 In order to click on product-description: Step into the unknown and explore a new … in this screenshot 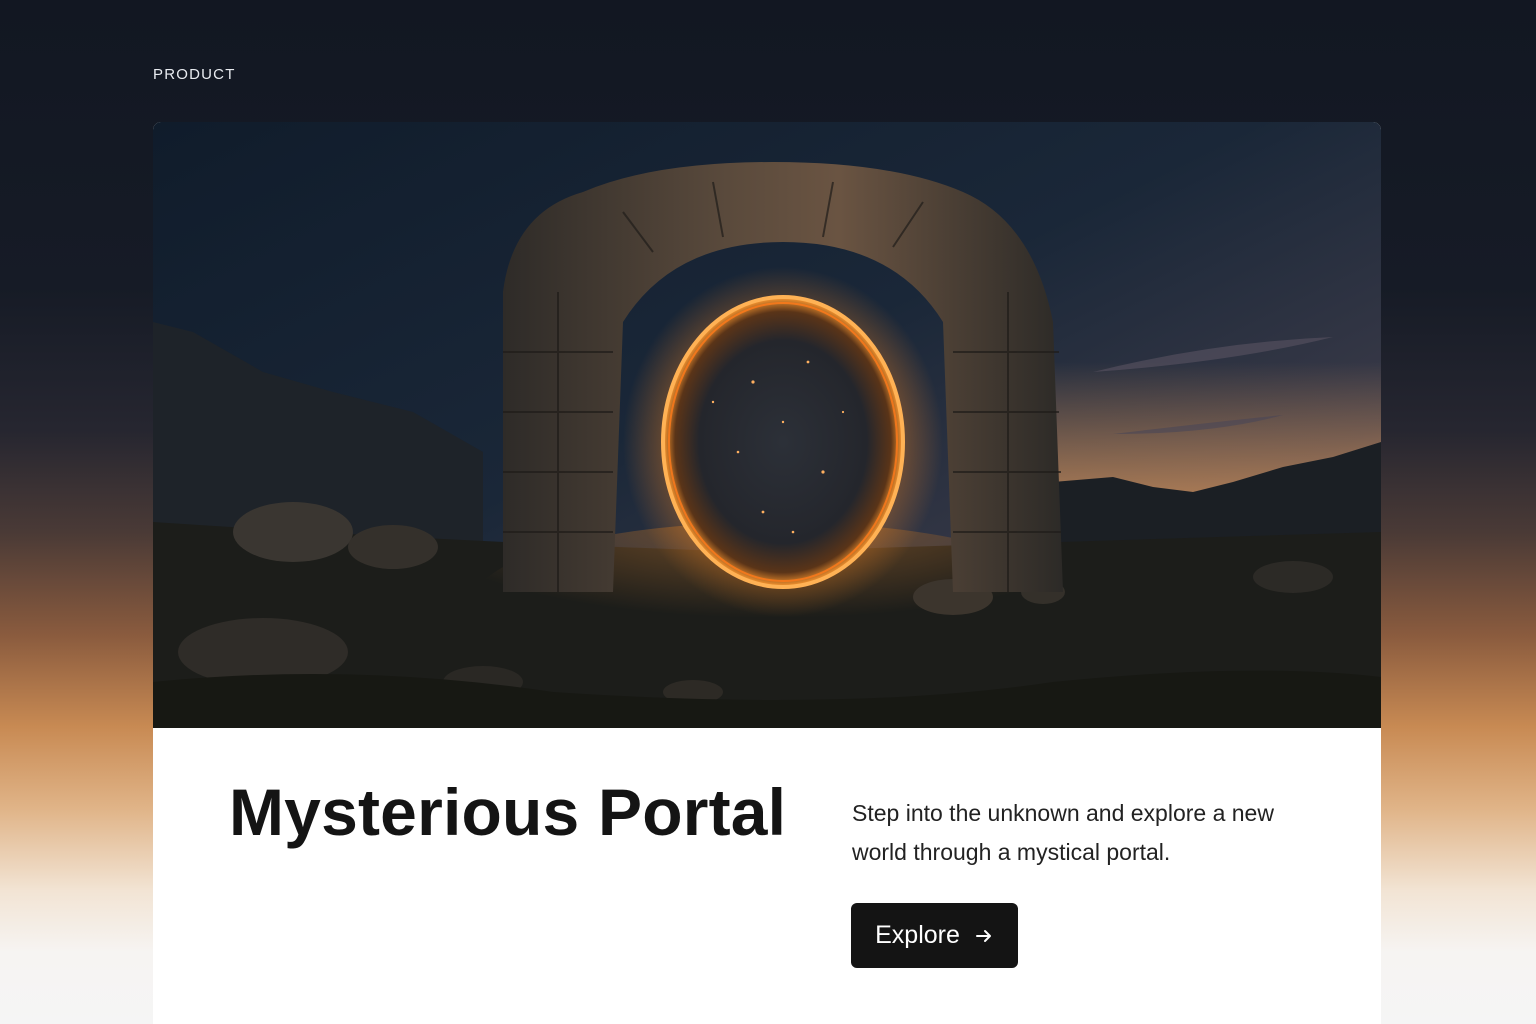, I will do `click(1063, 832)`.